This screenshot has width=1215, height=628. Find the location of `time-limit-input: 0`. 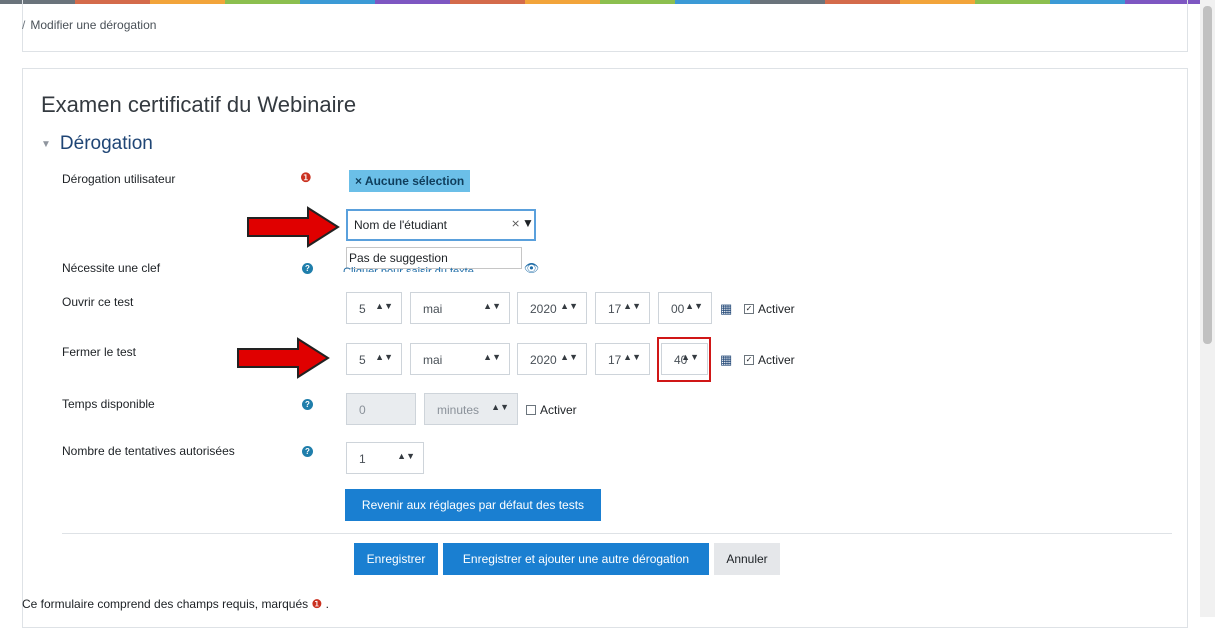

time-limit-input: 0 is located at coordinates (381, 409).